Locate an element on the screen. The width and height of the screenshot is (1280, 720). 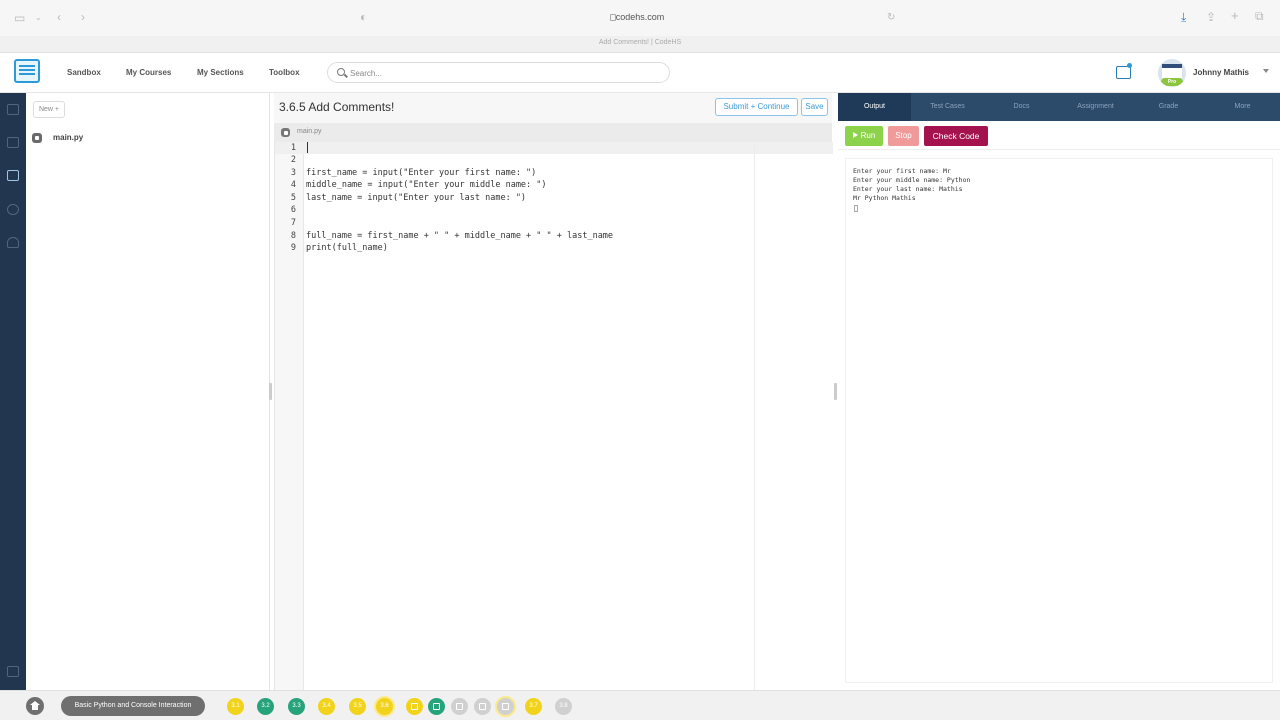
progress-lesson-3-7: 3.7 is located at coordinates (533, 706).